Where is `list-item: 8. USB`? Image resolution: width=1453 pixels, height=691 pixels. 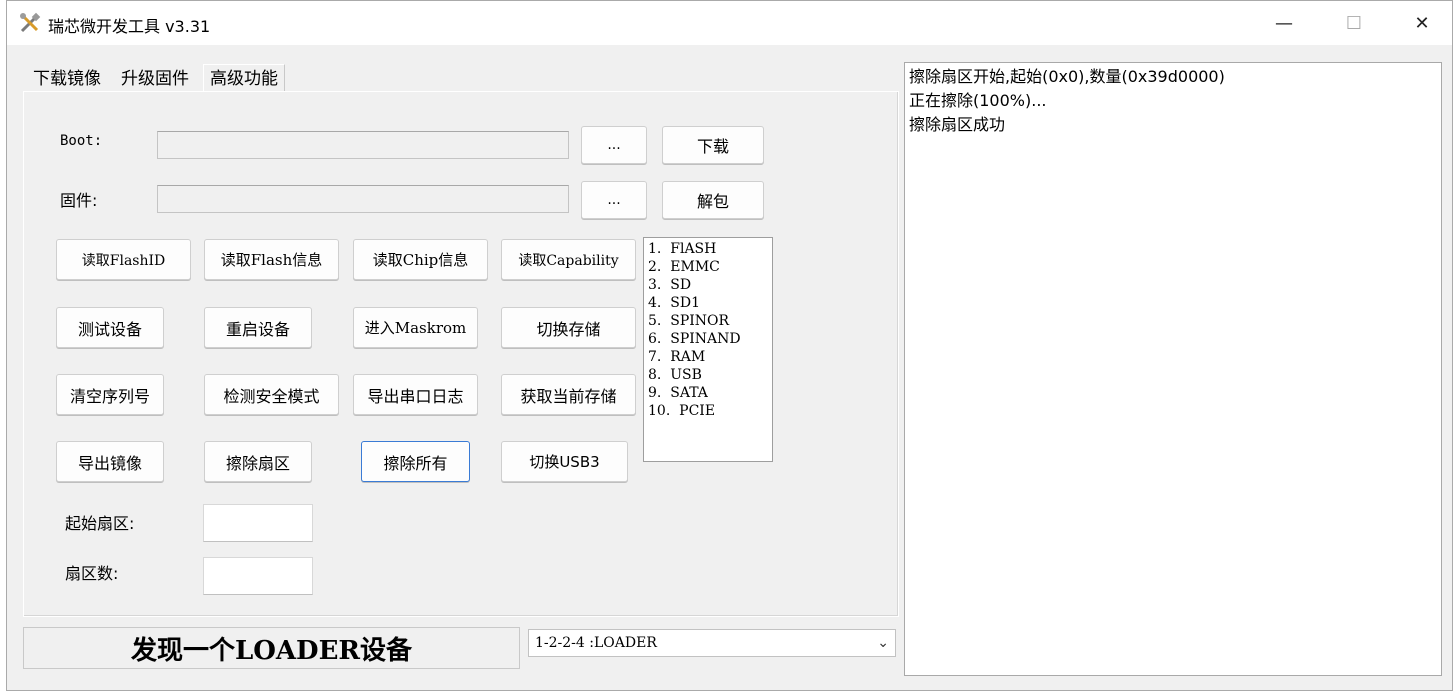 list-item: 8. USB is located at coordinates (708, 375).